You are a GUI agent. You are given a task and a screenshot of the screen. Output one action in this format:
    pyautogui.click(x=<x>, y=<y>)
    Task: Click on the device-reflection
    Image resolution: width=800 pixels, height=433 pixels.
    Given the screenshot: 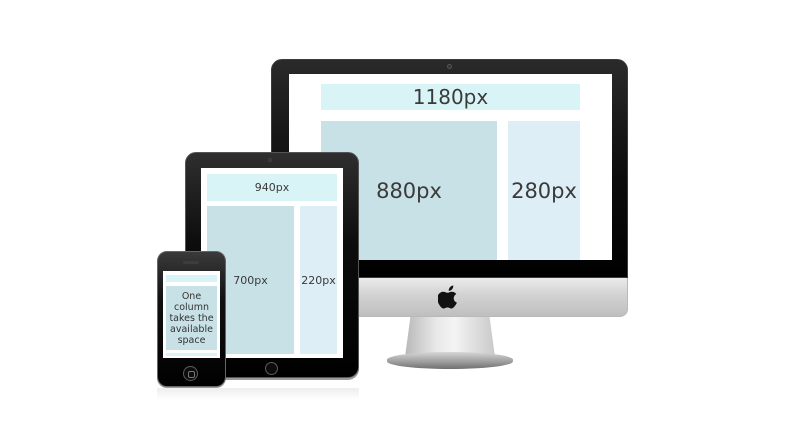 What is the action you would take?
    pyautogui.click(x=258, y=394)
    